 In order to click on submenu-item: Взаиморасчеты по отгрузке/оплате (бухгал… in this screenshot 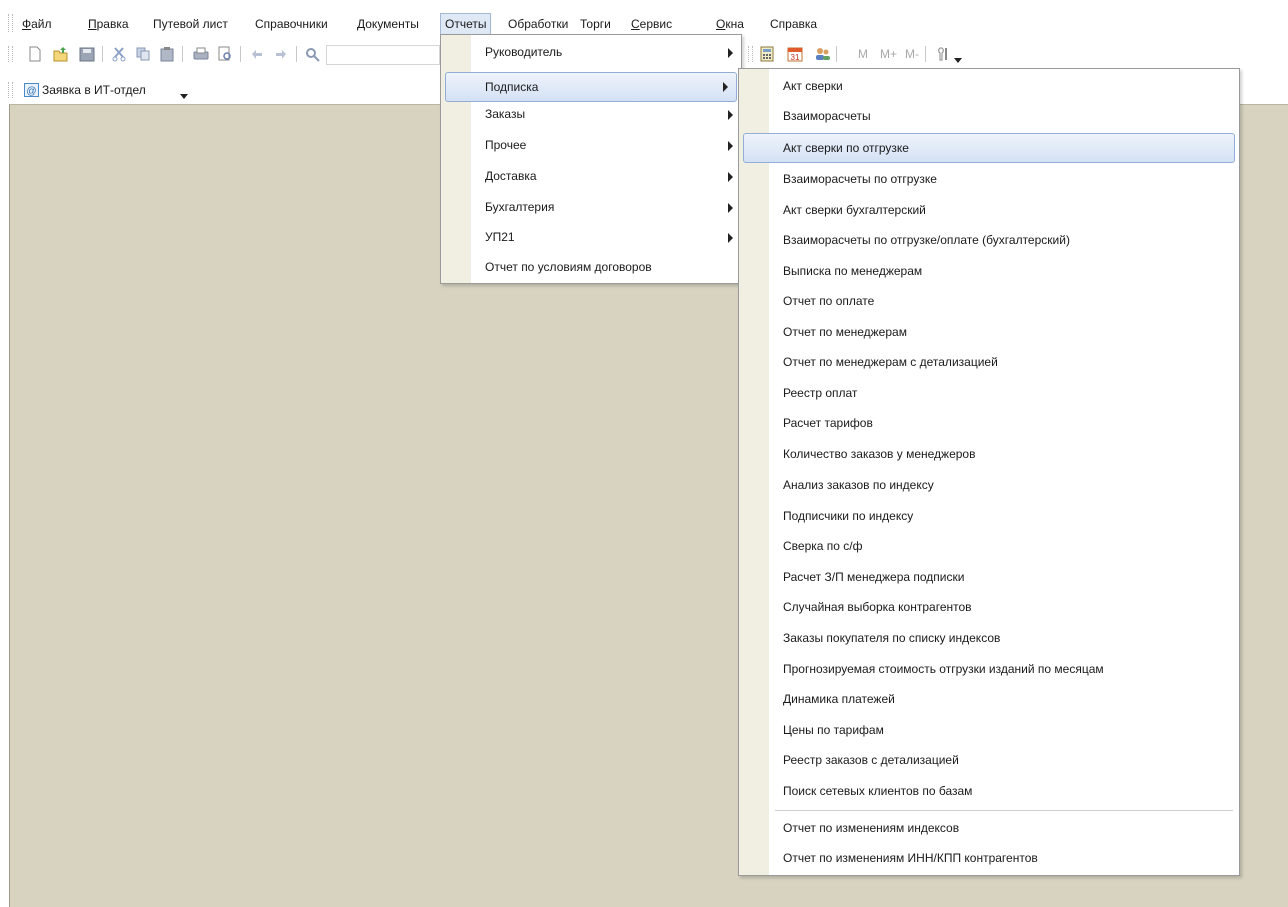, I will do `click(989, 240)`.